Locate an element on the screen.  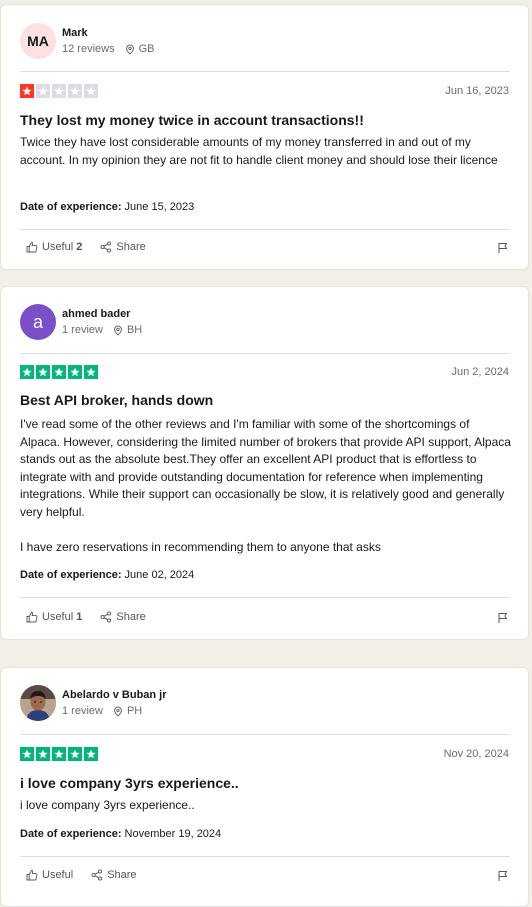
date-of-experience: Date of experience: June 02, 2024 is located at coordinates (107, 575).